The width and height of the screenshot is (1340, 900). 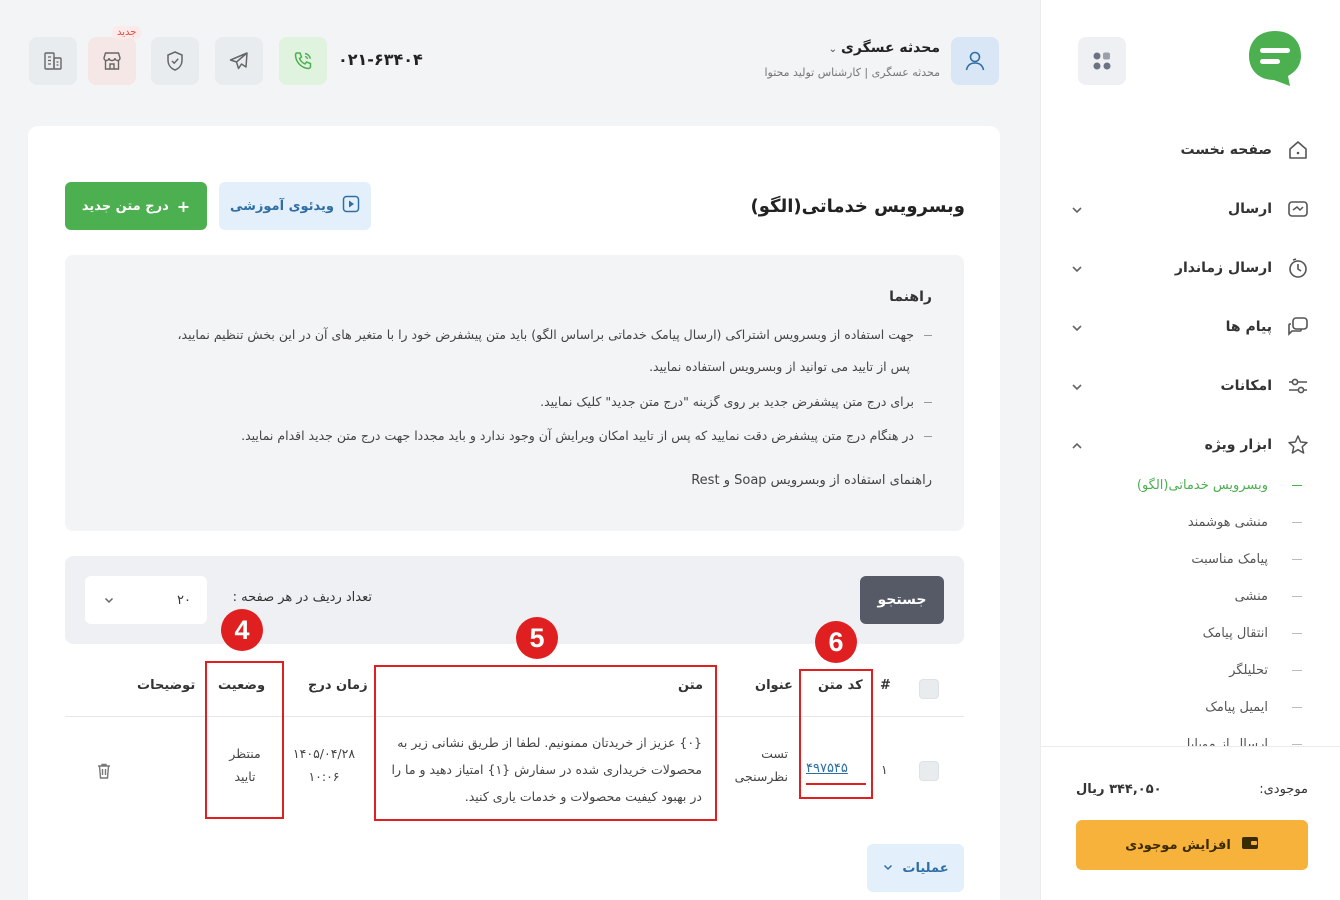 I want to click on row-title-line: نظرسنجی, so click(x=761, y=776).